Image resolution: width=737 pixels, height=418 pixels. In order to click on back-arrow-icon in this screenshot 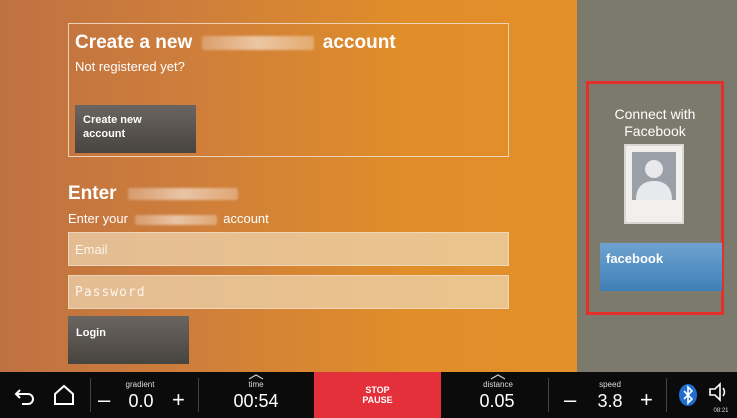, I will do `click(25, 396)`.